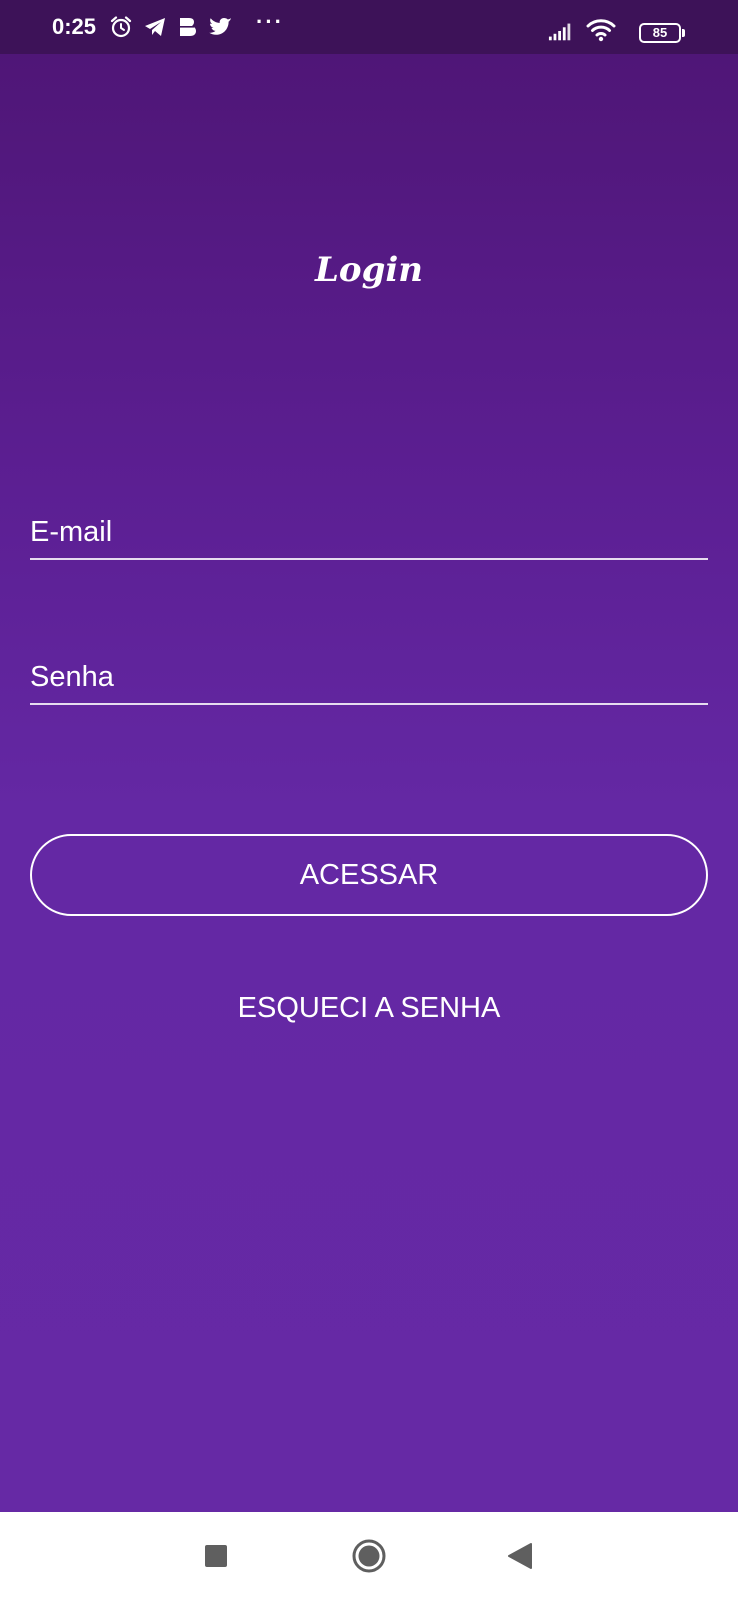 The height and width of the screenshot is (1600, 738). I want to click on system-nav-bar, so click(369, 1556).